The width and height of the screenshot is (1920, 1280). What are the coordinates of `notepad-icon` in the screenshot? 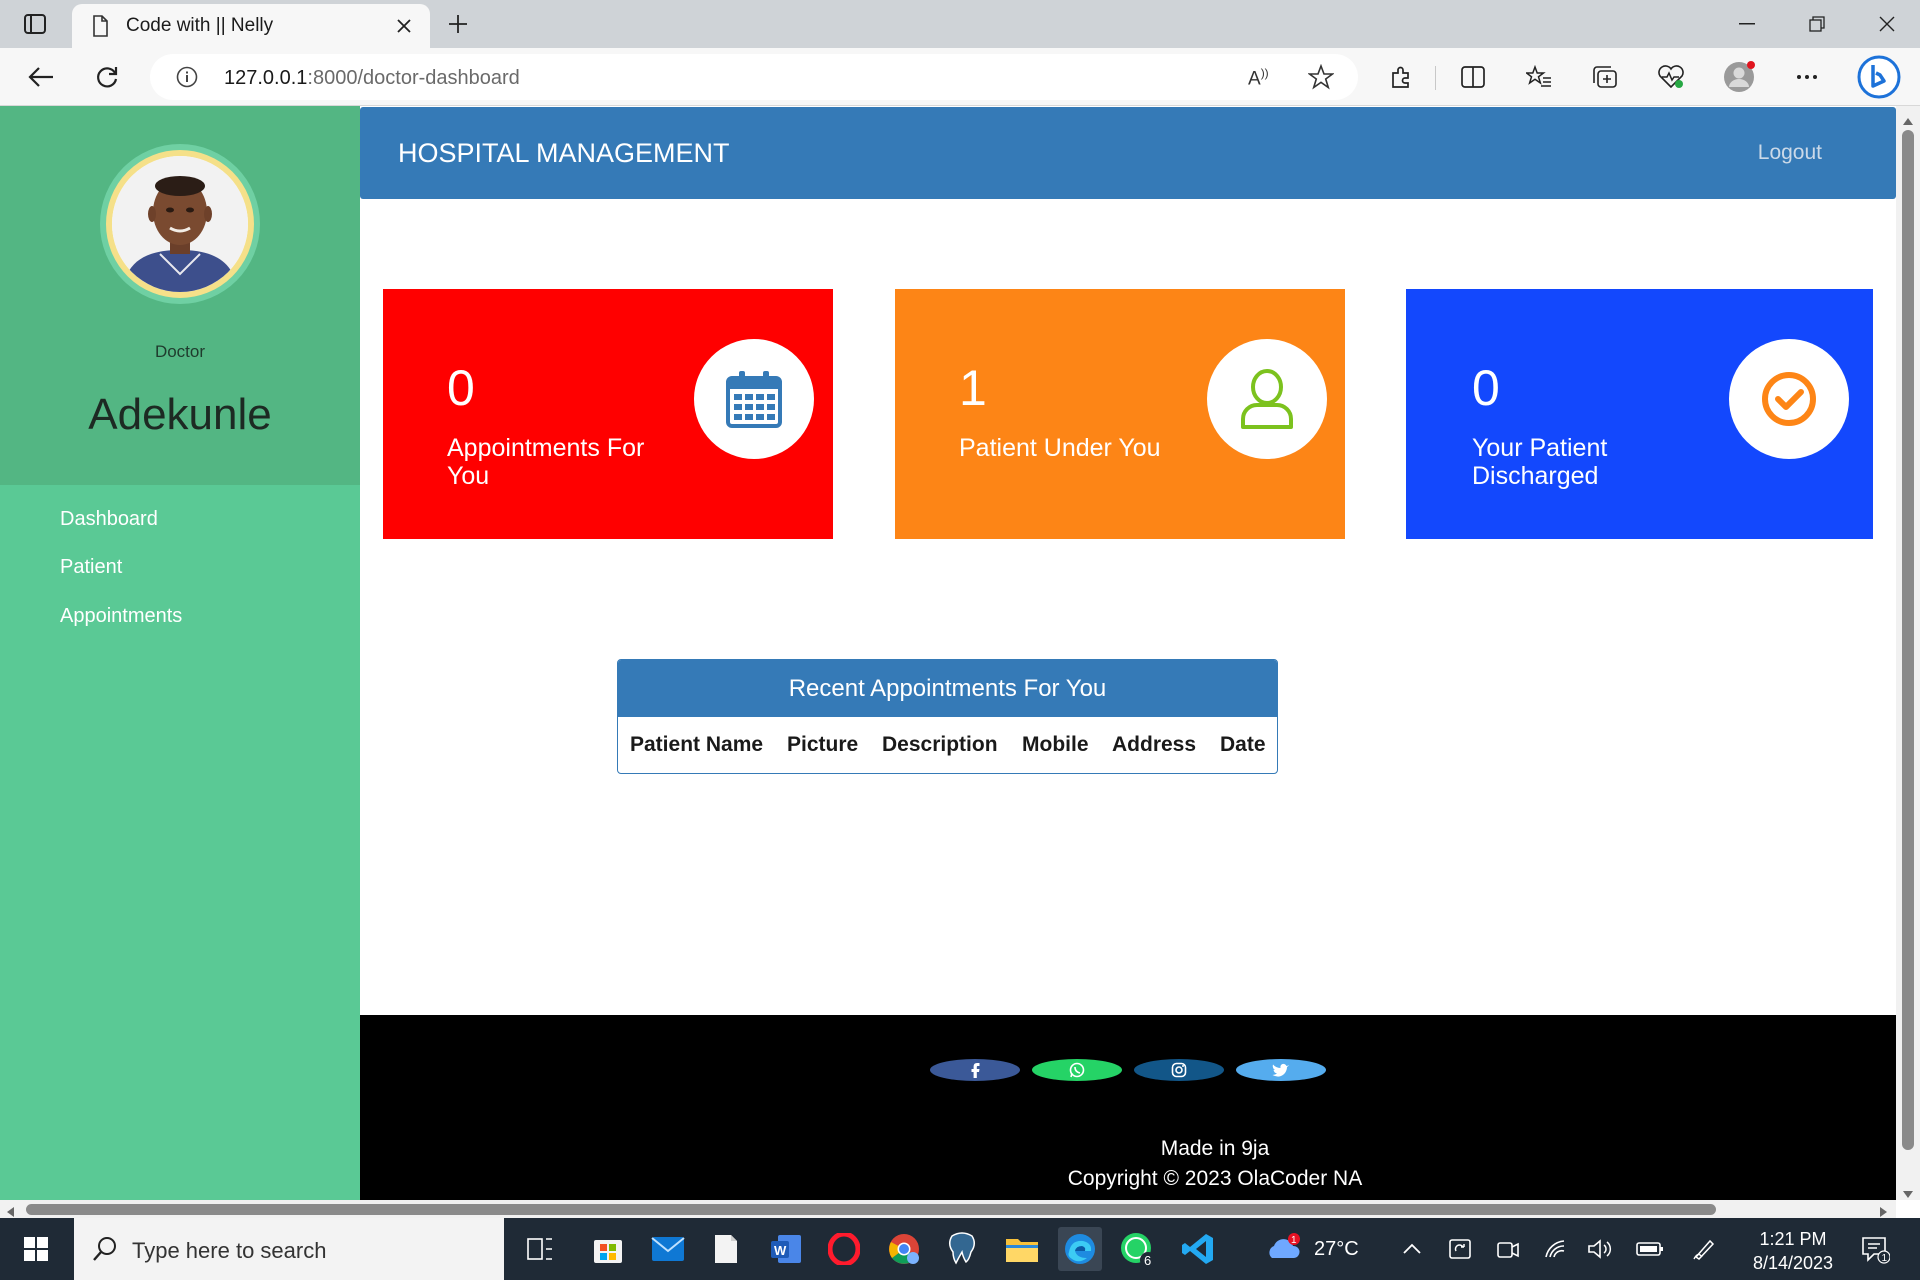 It's located at (726, 1249).